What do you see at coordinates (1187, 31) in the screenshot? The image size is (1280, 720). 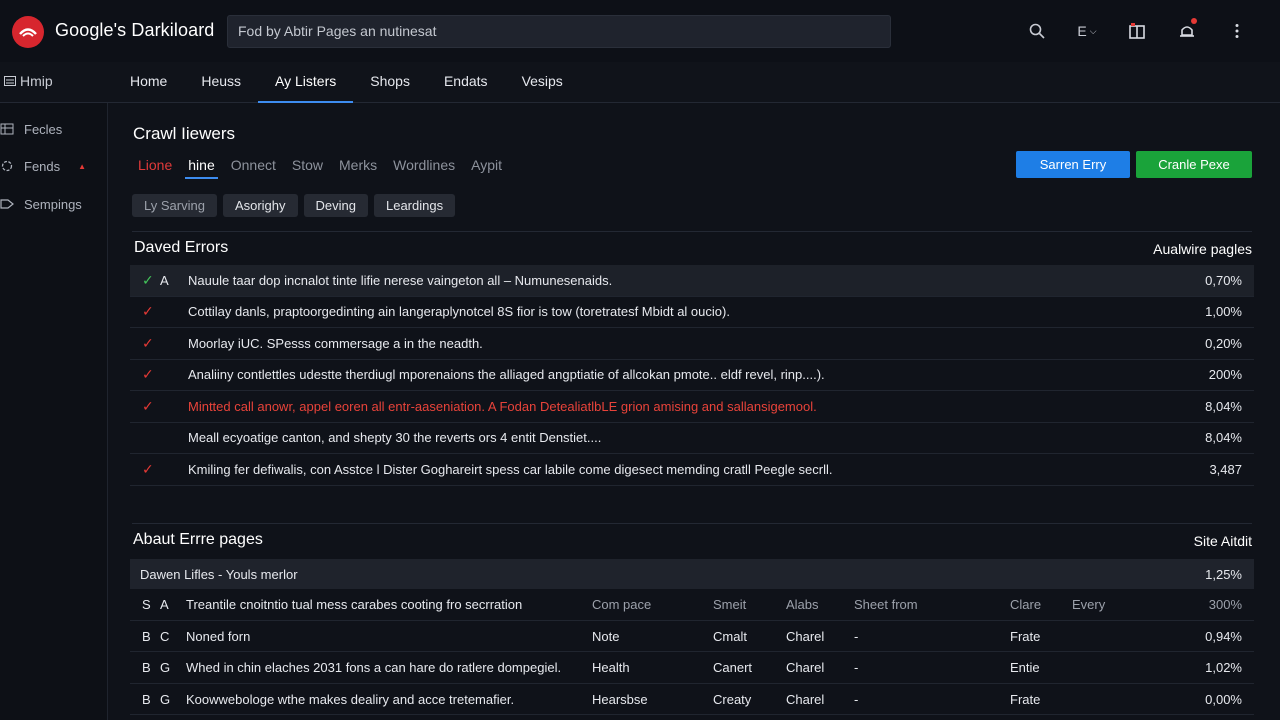 I see `notifications-icon` at bounding box center [1187, 31].